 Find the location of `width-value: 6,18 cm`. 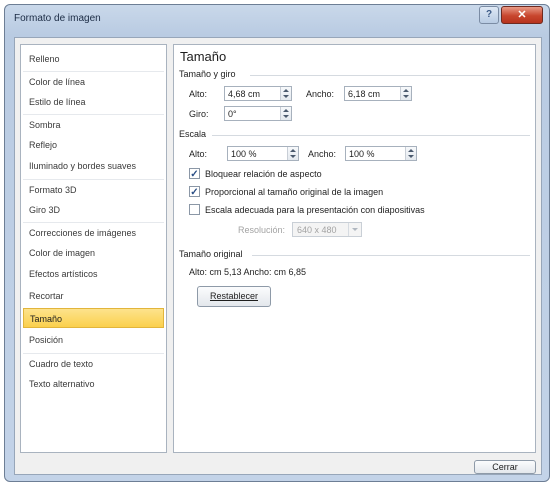

width-value: 6,18 cm is located at coordinates (364, 94).